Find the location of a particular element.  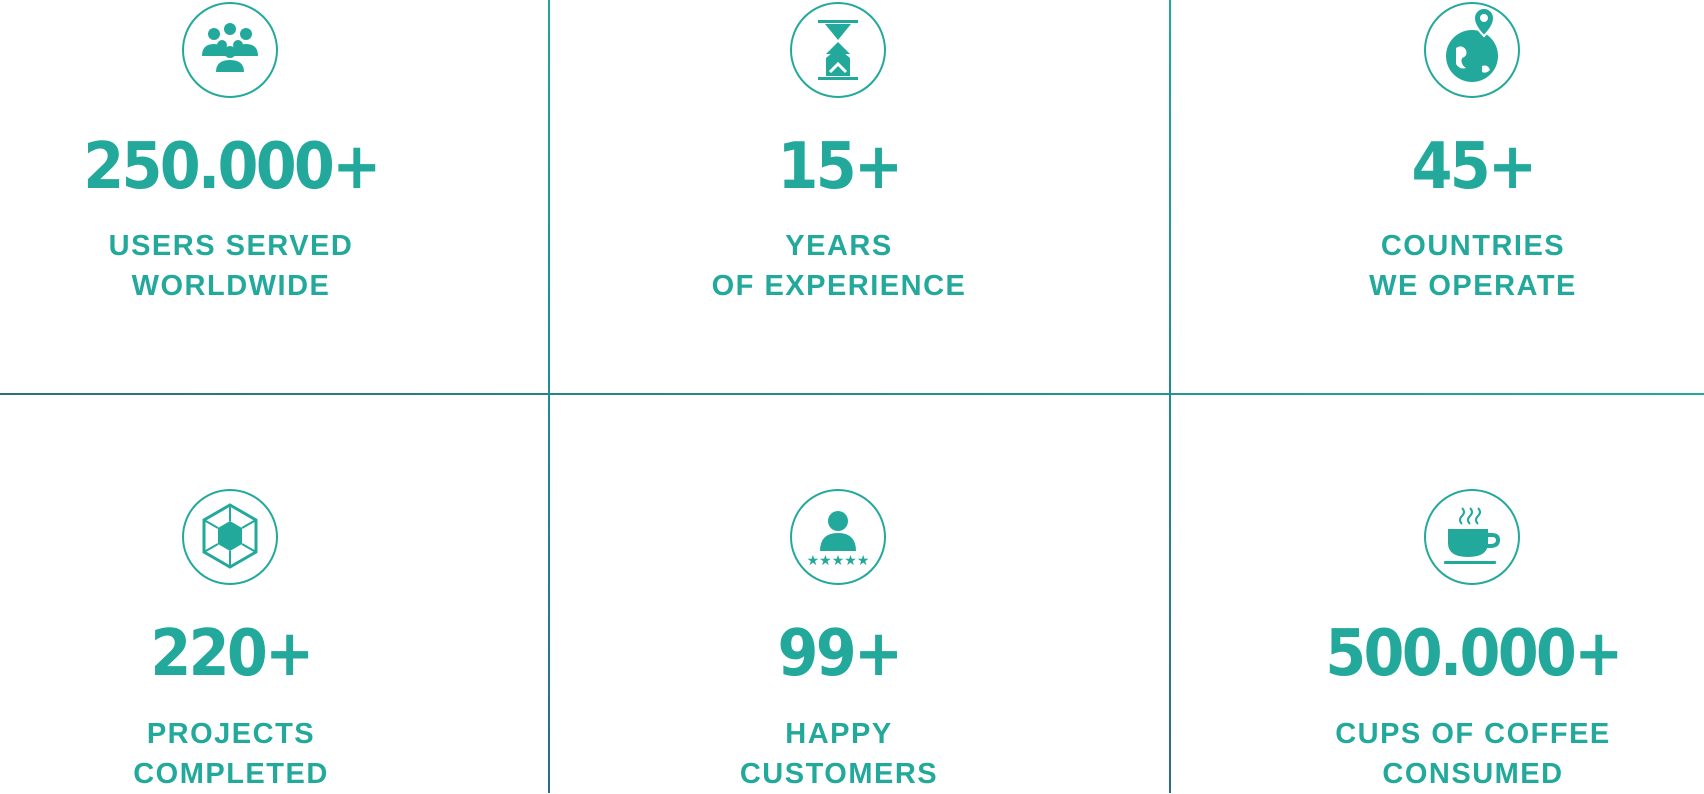

stat-label-line2: WORLDWIDE is located at coordinates (231, 286).